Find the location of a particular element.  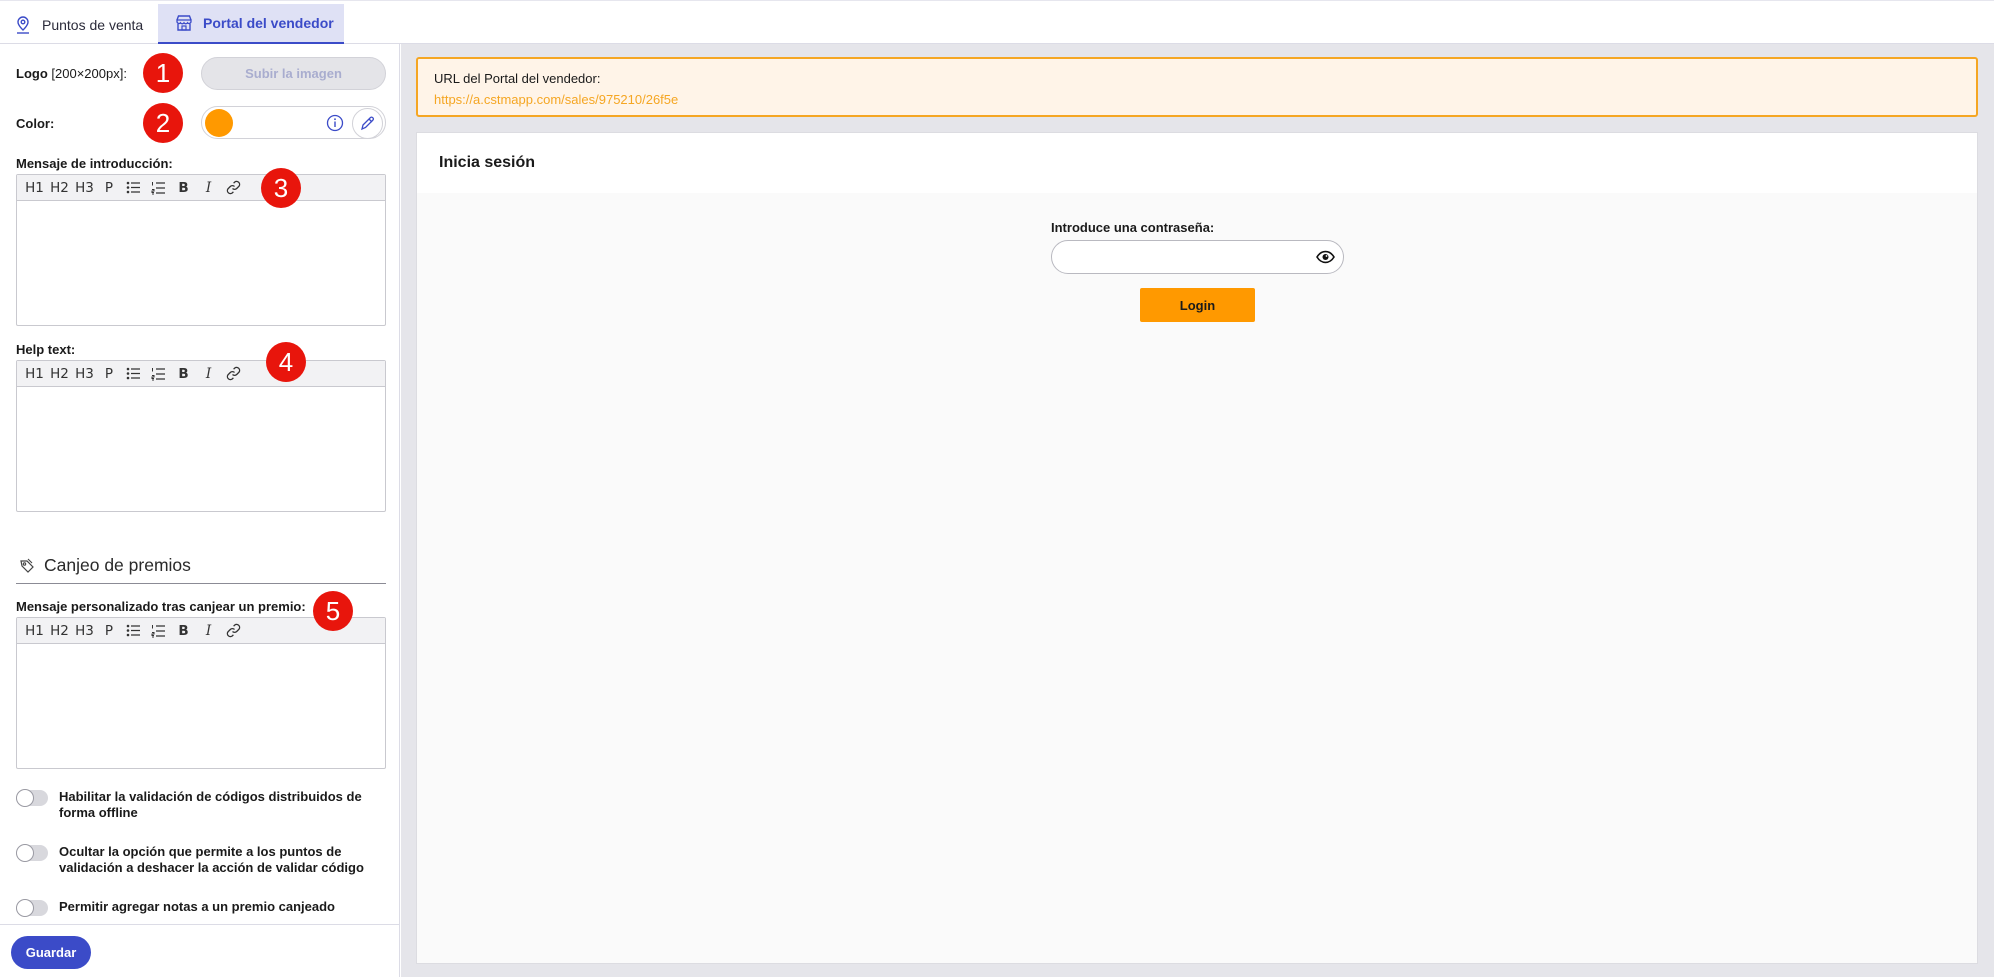

color-label: Color: is located at coordinates (35, 123).